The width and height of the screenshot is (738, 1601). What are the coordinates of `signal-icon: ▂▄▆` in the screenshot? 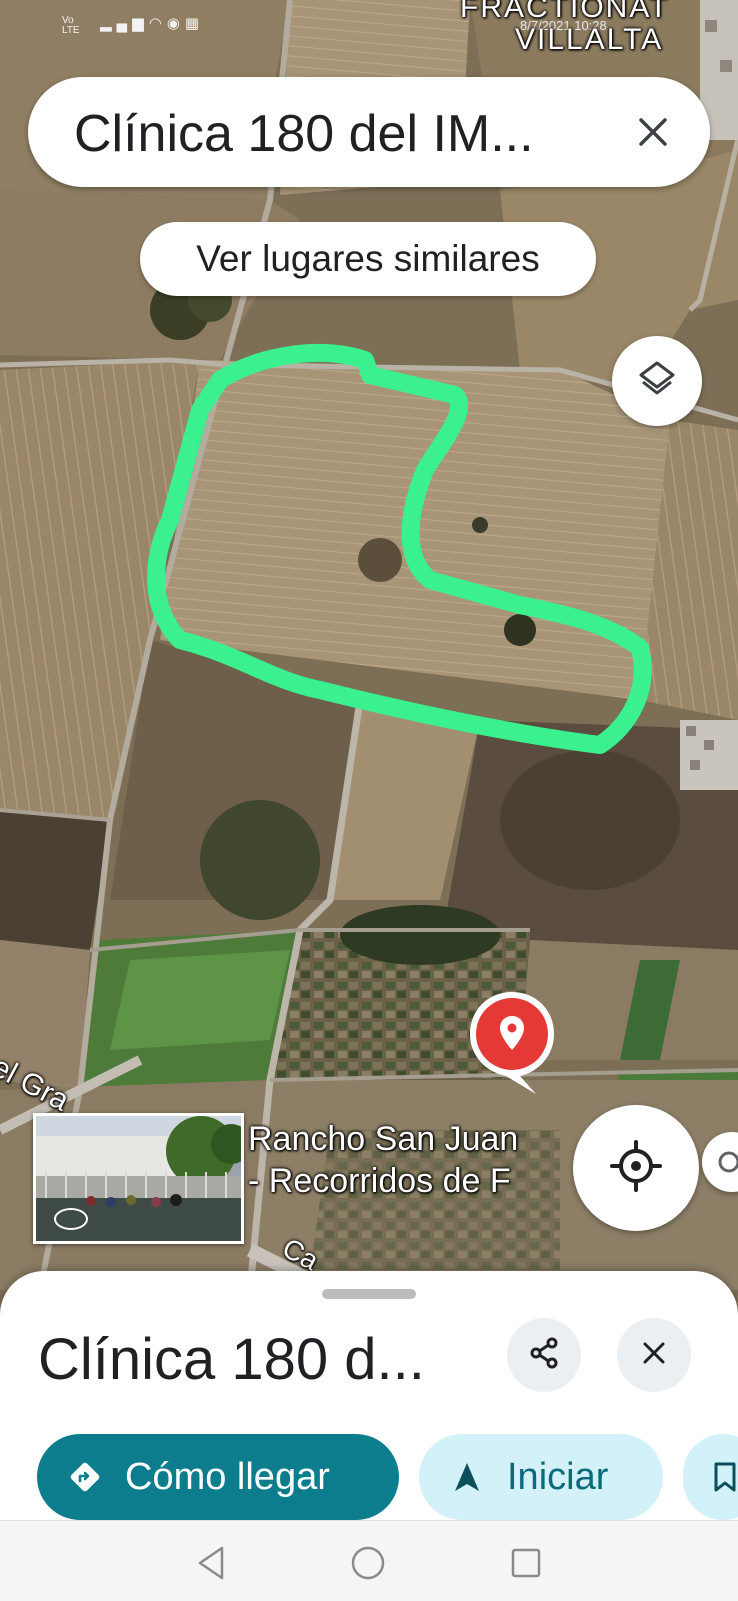 It's located at (124, 23).